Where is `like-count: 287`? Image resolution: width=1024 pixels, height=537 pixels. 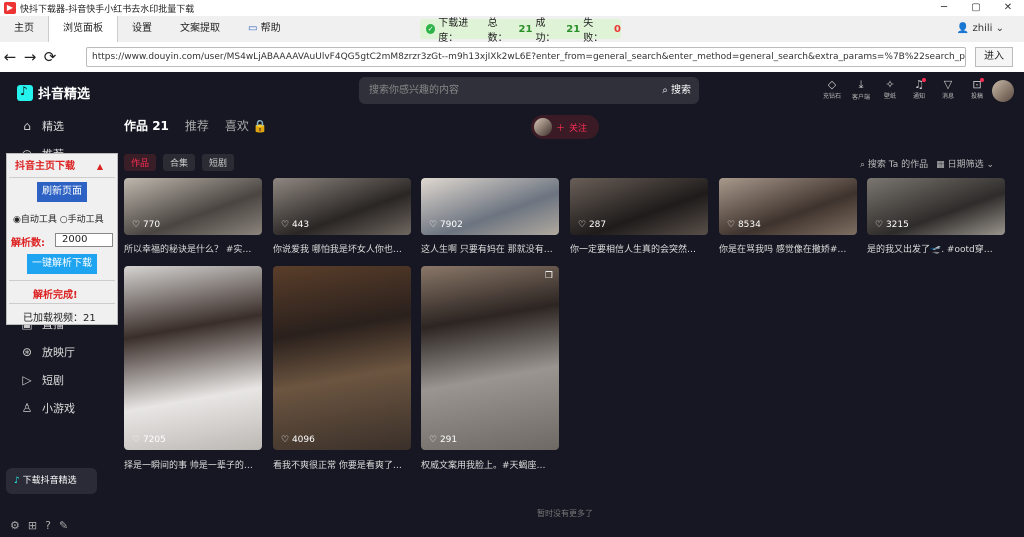 like-count: 287 is located at coordinates (597, 225).